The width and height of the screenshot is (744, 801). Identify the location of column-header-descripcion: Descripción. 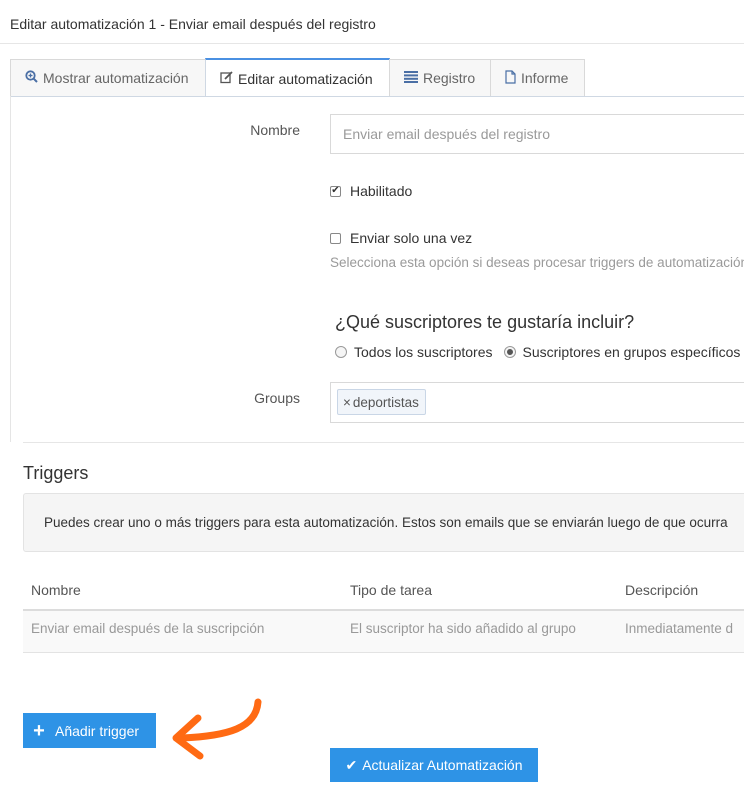
(662, 590).